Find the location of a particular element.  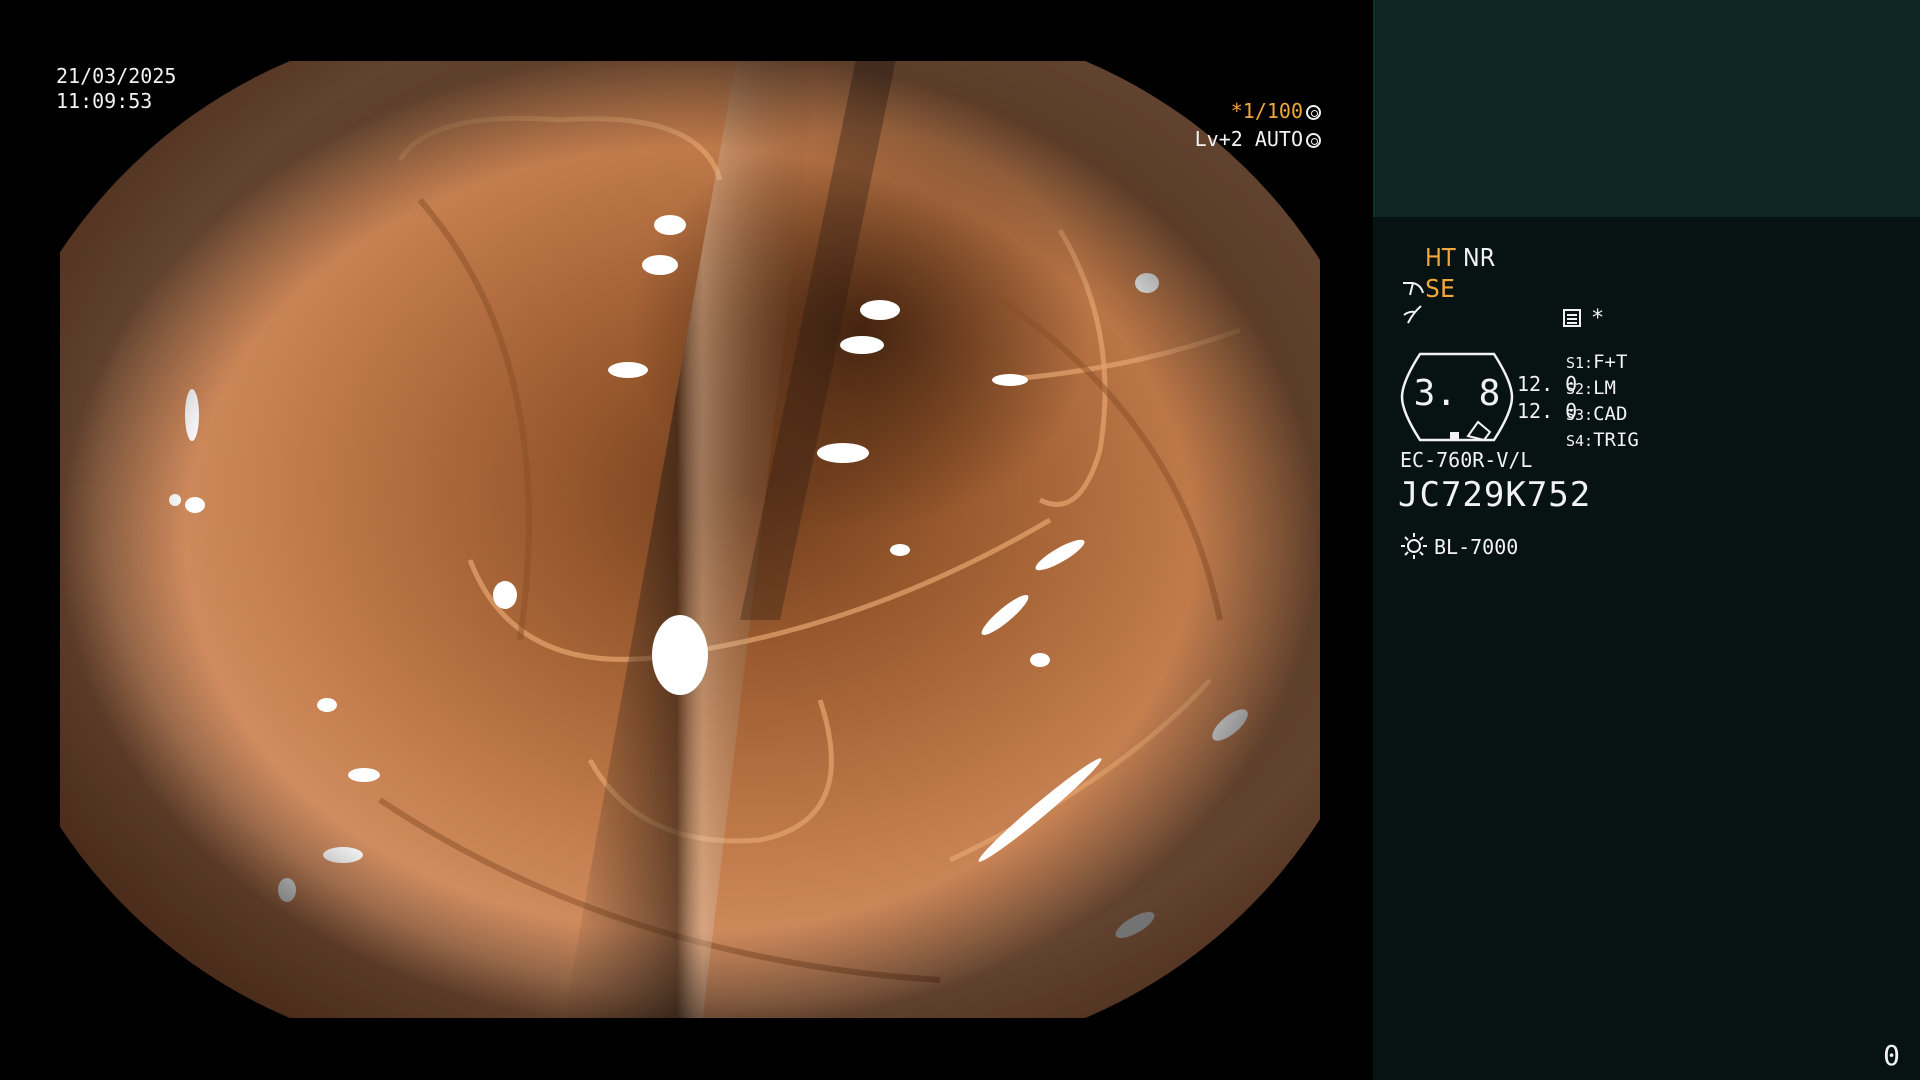

date-text: 21/03/2025 is located at coordinates (116, 76).